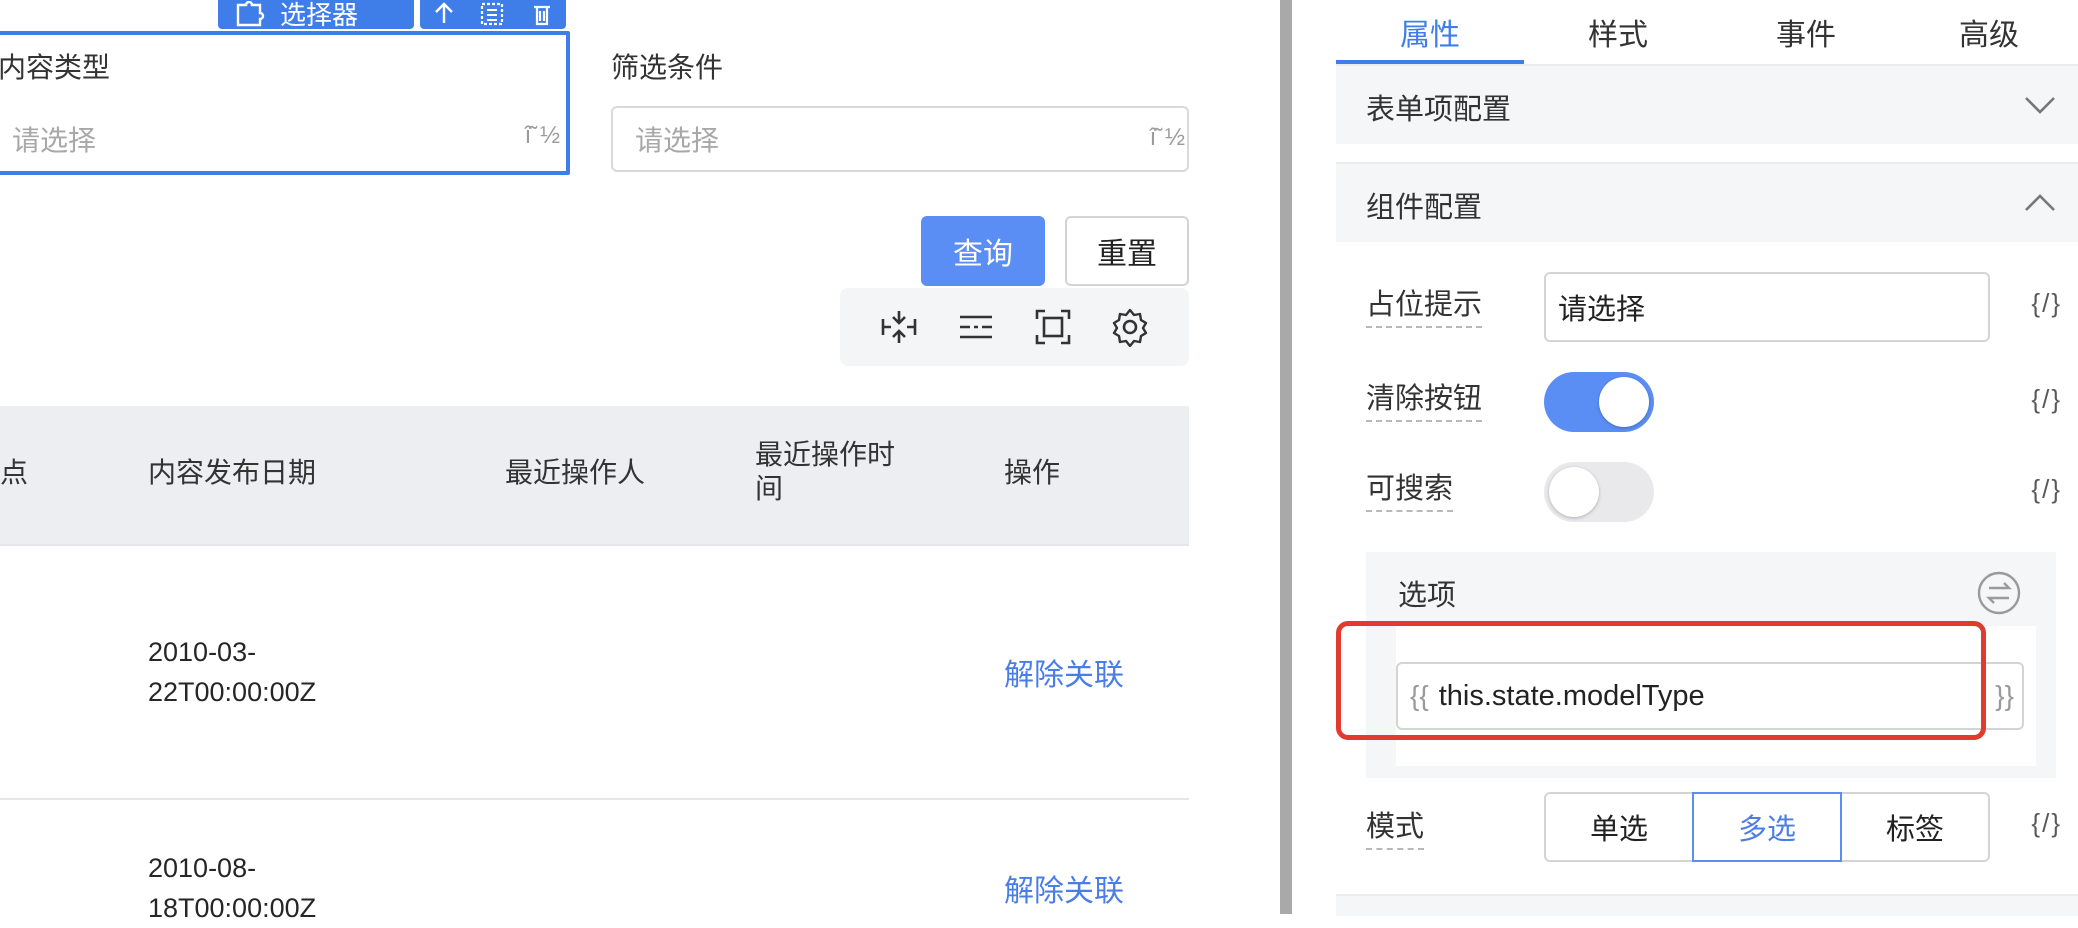 This screenshot has height=928, width=2078. Describe the element at coordinates (232, 672) in the screenshot. I see `publish-date-cell: 2010-03- 22T00:00:00Z` at that location.